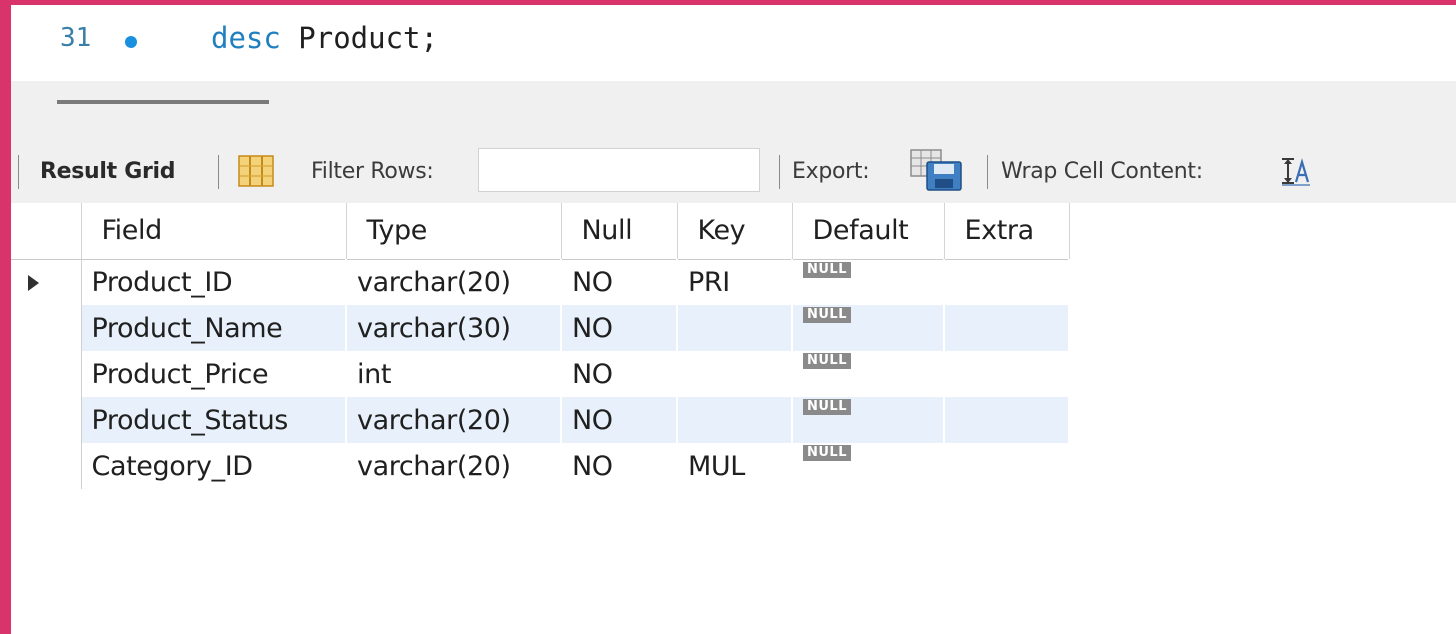 The width and height of the screenshot is (1456, 634). Describe the element at coordinates (76, 38) in the screenshot. I see `line-number: 31` at that location.